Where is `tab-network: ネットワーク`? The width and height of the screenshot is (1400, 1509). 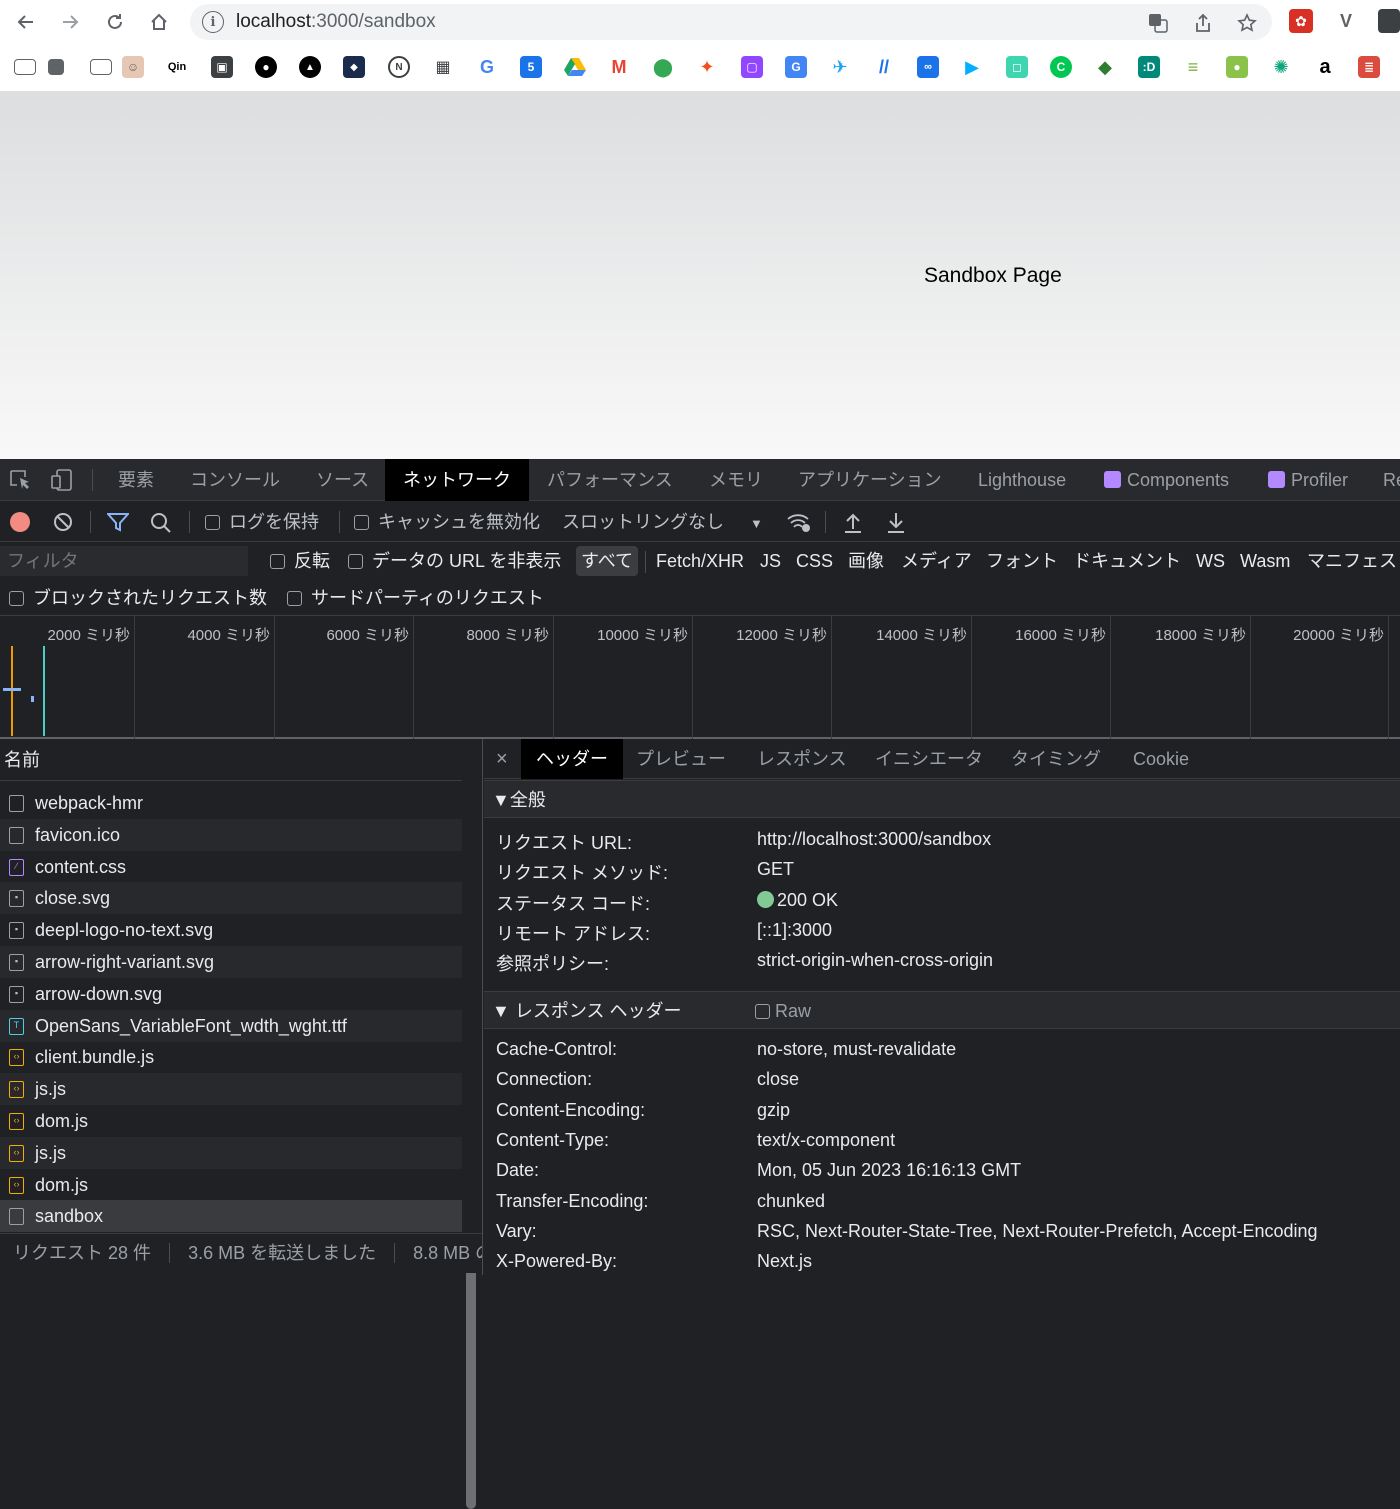
tab-network: ネットワーク is located at coordinates (457, 480).